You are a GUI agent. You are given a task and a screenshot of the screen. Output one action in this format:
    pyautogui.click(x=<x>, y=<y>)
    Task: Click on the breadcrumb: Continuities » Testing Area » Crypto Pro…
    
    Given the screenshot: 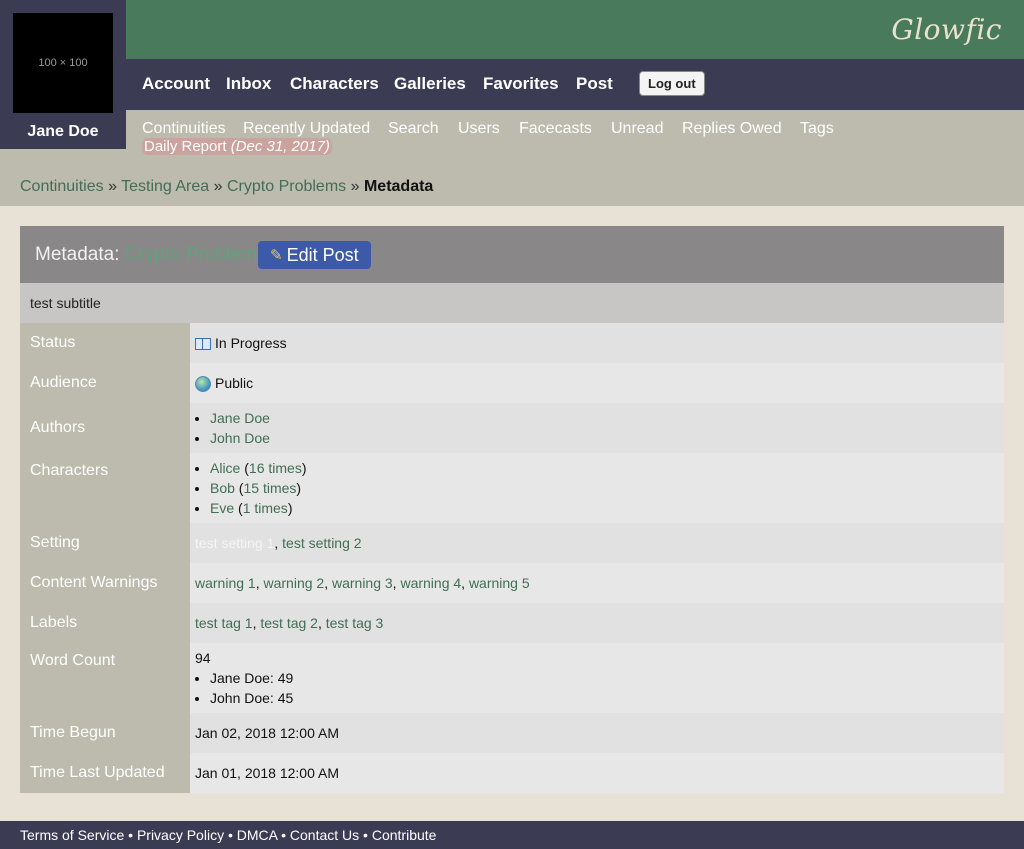 What is the action you would take?
    pyautogui.click(x=512, y=186)
    